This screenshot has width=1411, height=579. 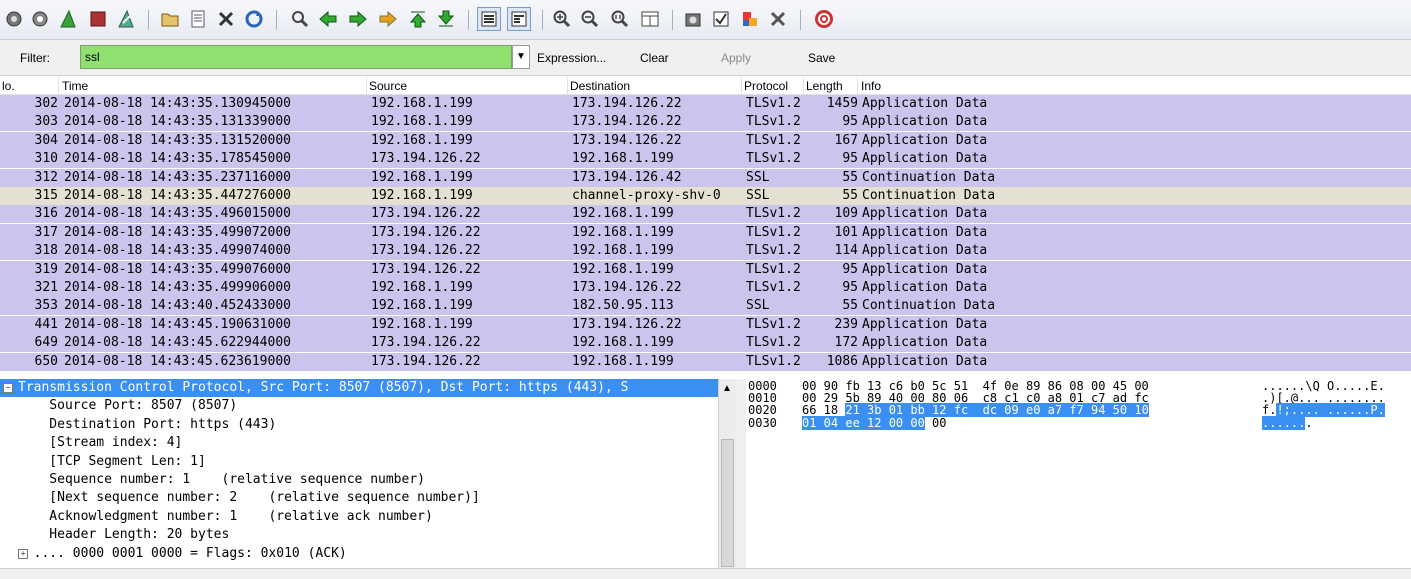 I want to click on preferences-icon, so click(x=778, y=19).